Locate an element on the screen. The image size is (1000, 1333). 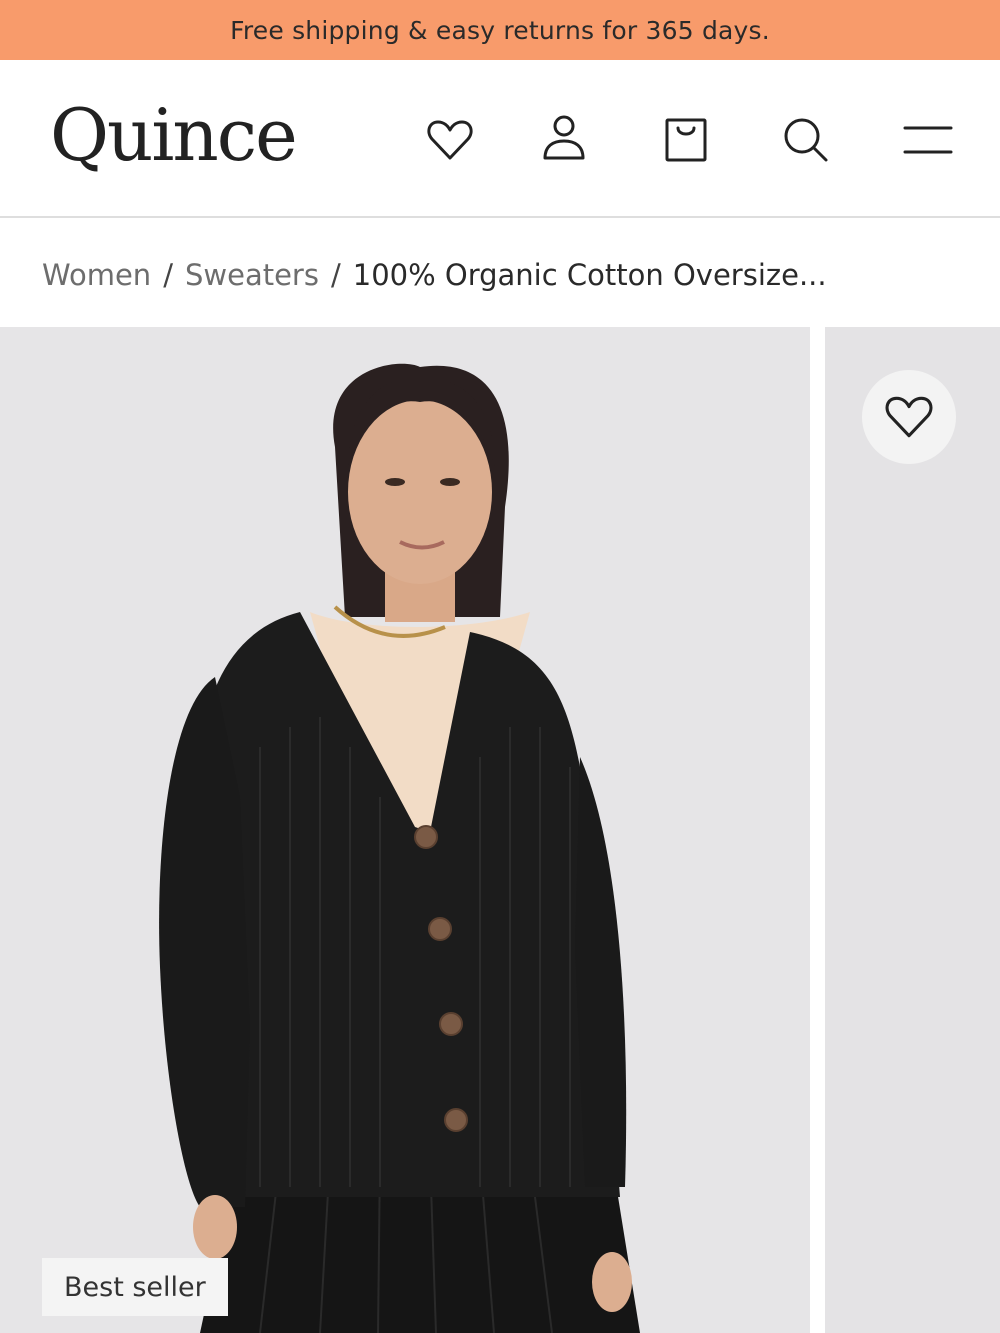
wishlist-heart-icon is located at coordinates (450, 140).